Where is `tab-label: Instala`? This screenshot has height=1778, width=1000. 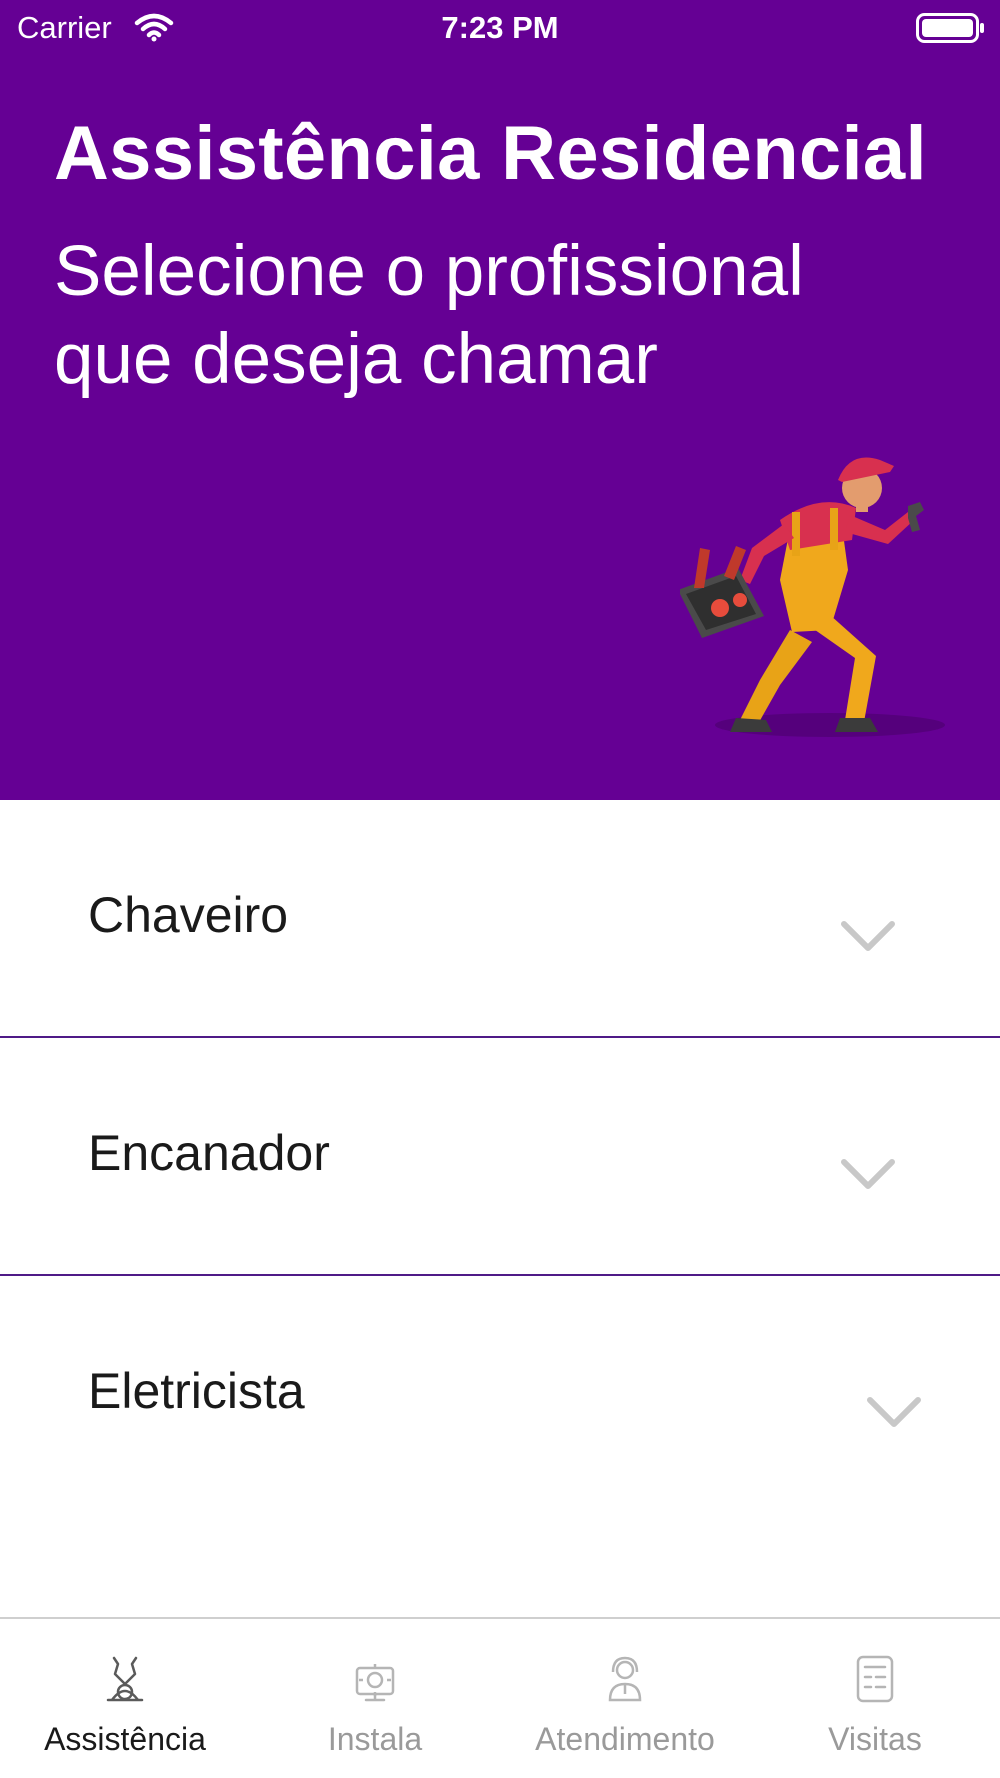 tab-label: Instala is located at coordinates (375, 1739).